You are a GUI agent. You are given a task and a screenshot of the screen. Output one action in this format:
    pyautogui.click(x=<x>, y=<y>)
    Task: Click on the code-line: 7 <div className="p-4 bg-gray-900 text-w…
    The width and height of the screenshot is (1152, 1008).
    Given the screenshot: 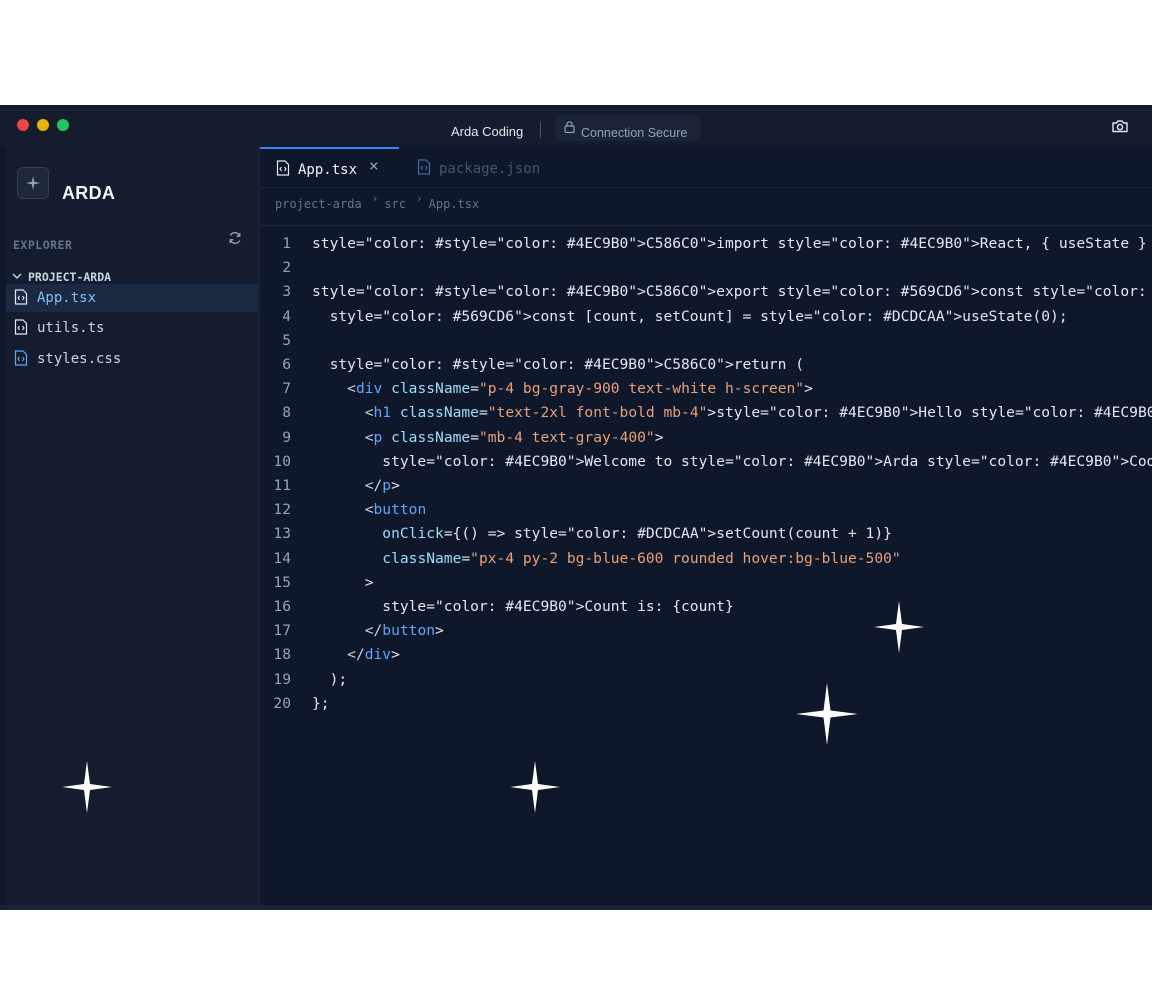 What is the action you would take?
    pyautogui.click(x=536, y=389)
    